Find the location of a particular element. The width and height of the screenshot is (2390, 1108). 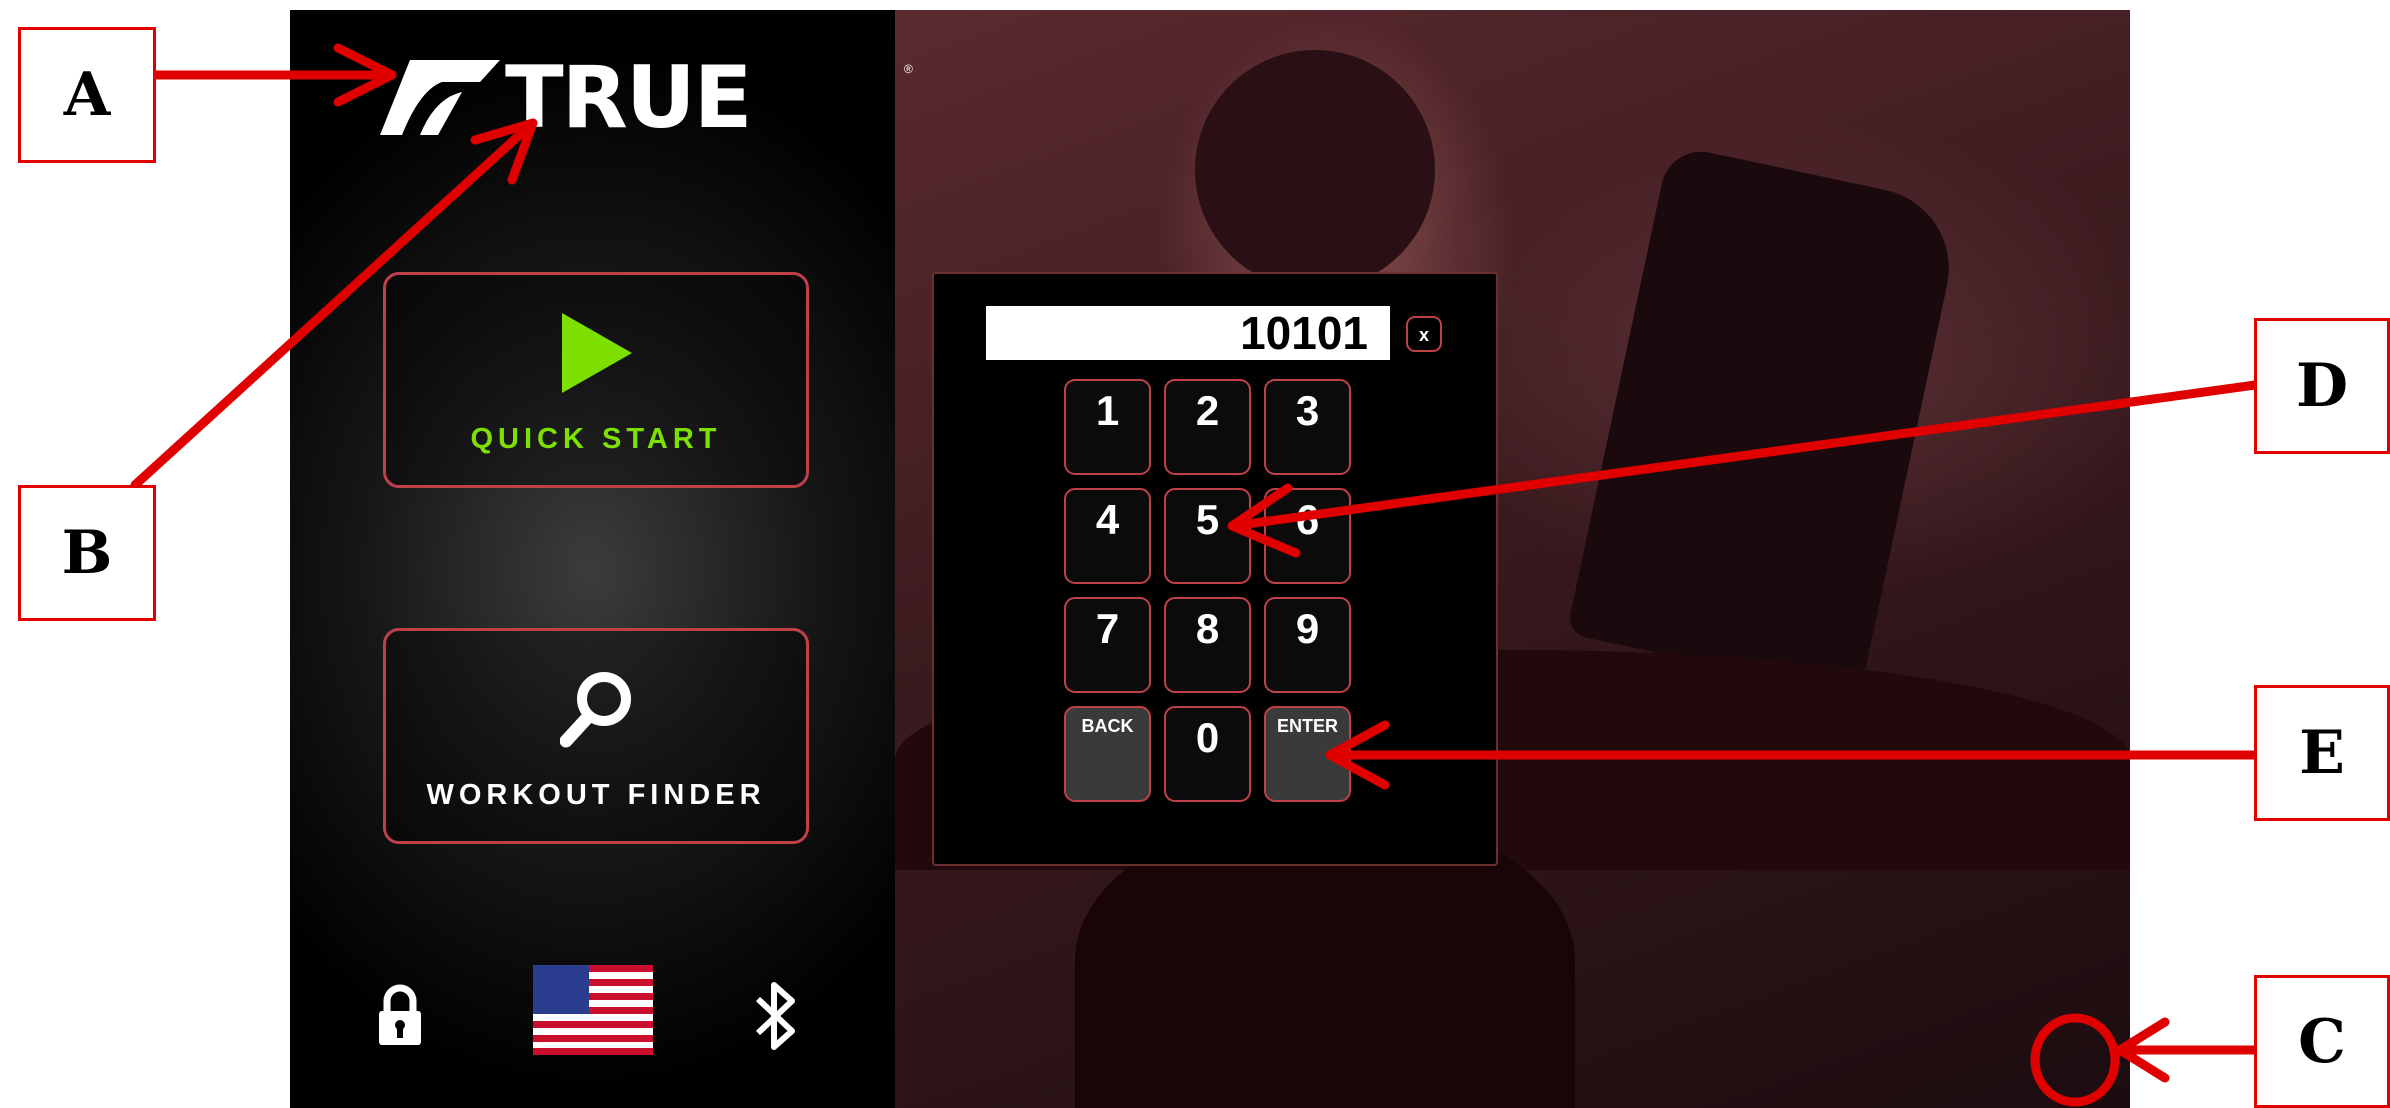

arrow-b is located at coordinates (330, 307).